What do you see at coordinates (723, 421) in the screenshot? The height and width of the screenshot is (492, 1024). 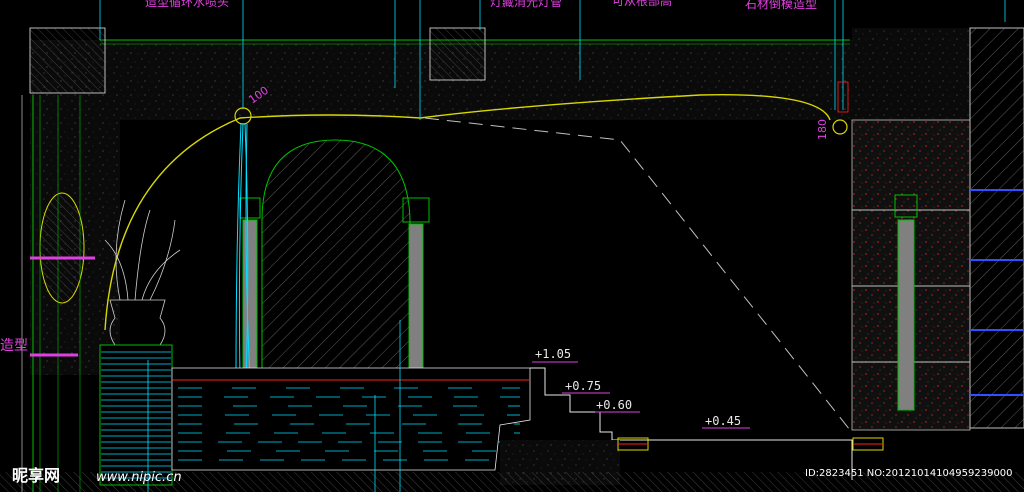 I see `elevation-text-4: +0.45` at bounding box center [723, 421].